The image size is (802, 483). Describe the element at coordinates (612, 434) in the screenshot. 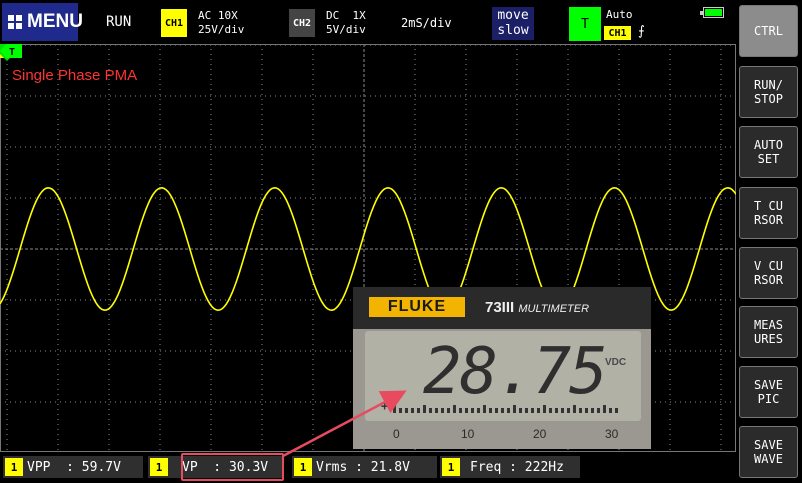

I see `scale-30: 30` at that location.